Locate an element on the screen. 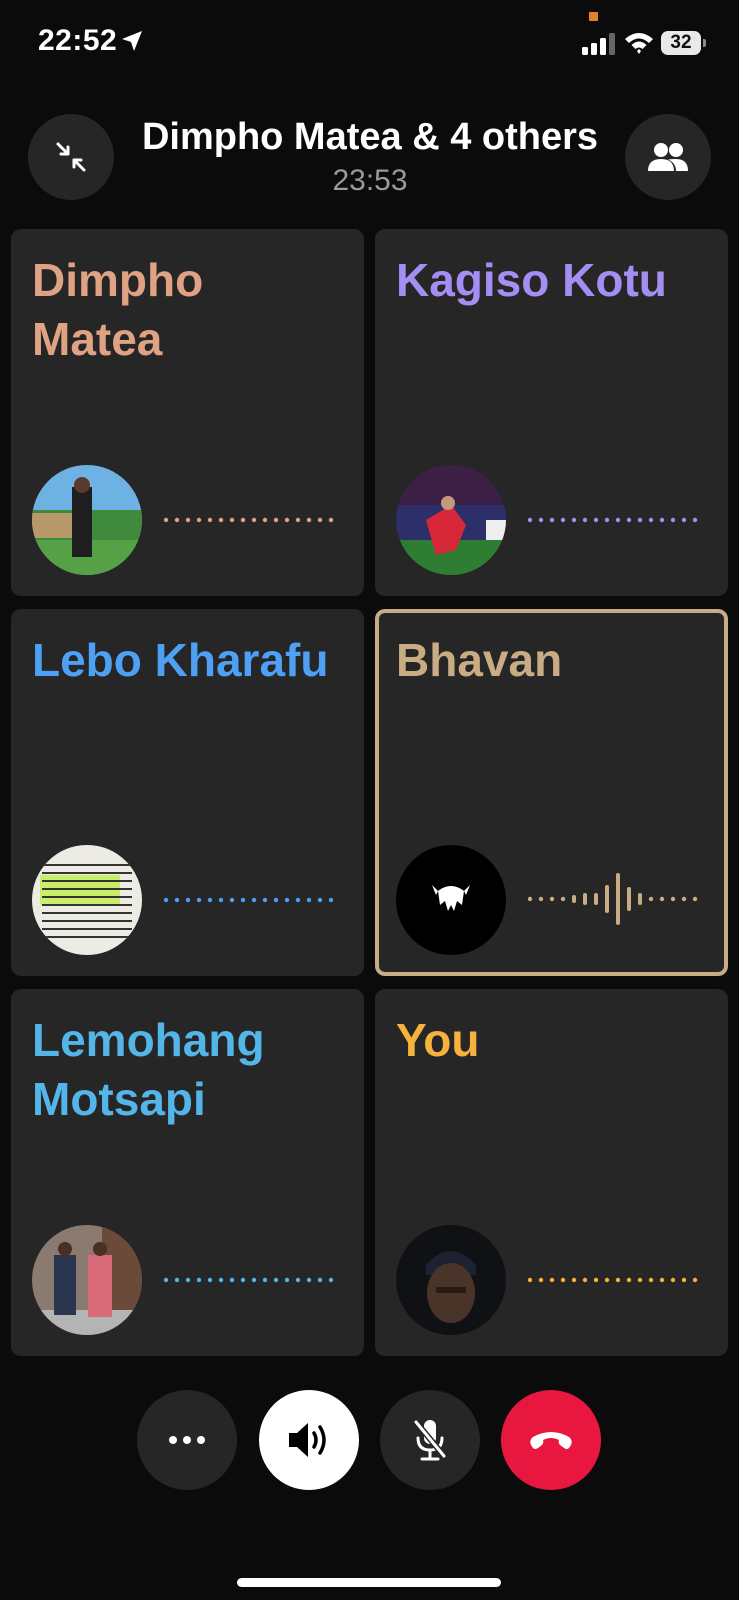 The width and height of the screenshot is (739, 1600). end-call-icon is located at coordinates (551, 1440).